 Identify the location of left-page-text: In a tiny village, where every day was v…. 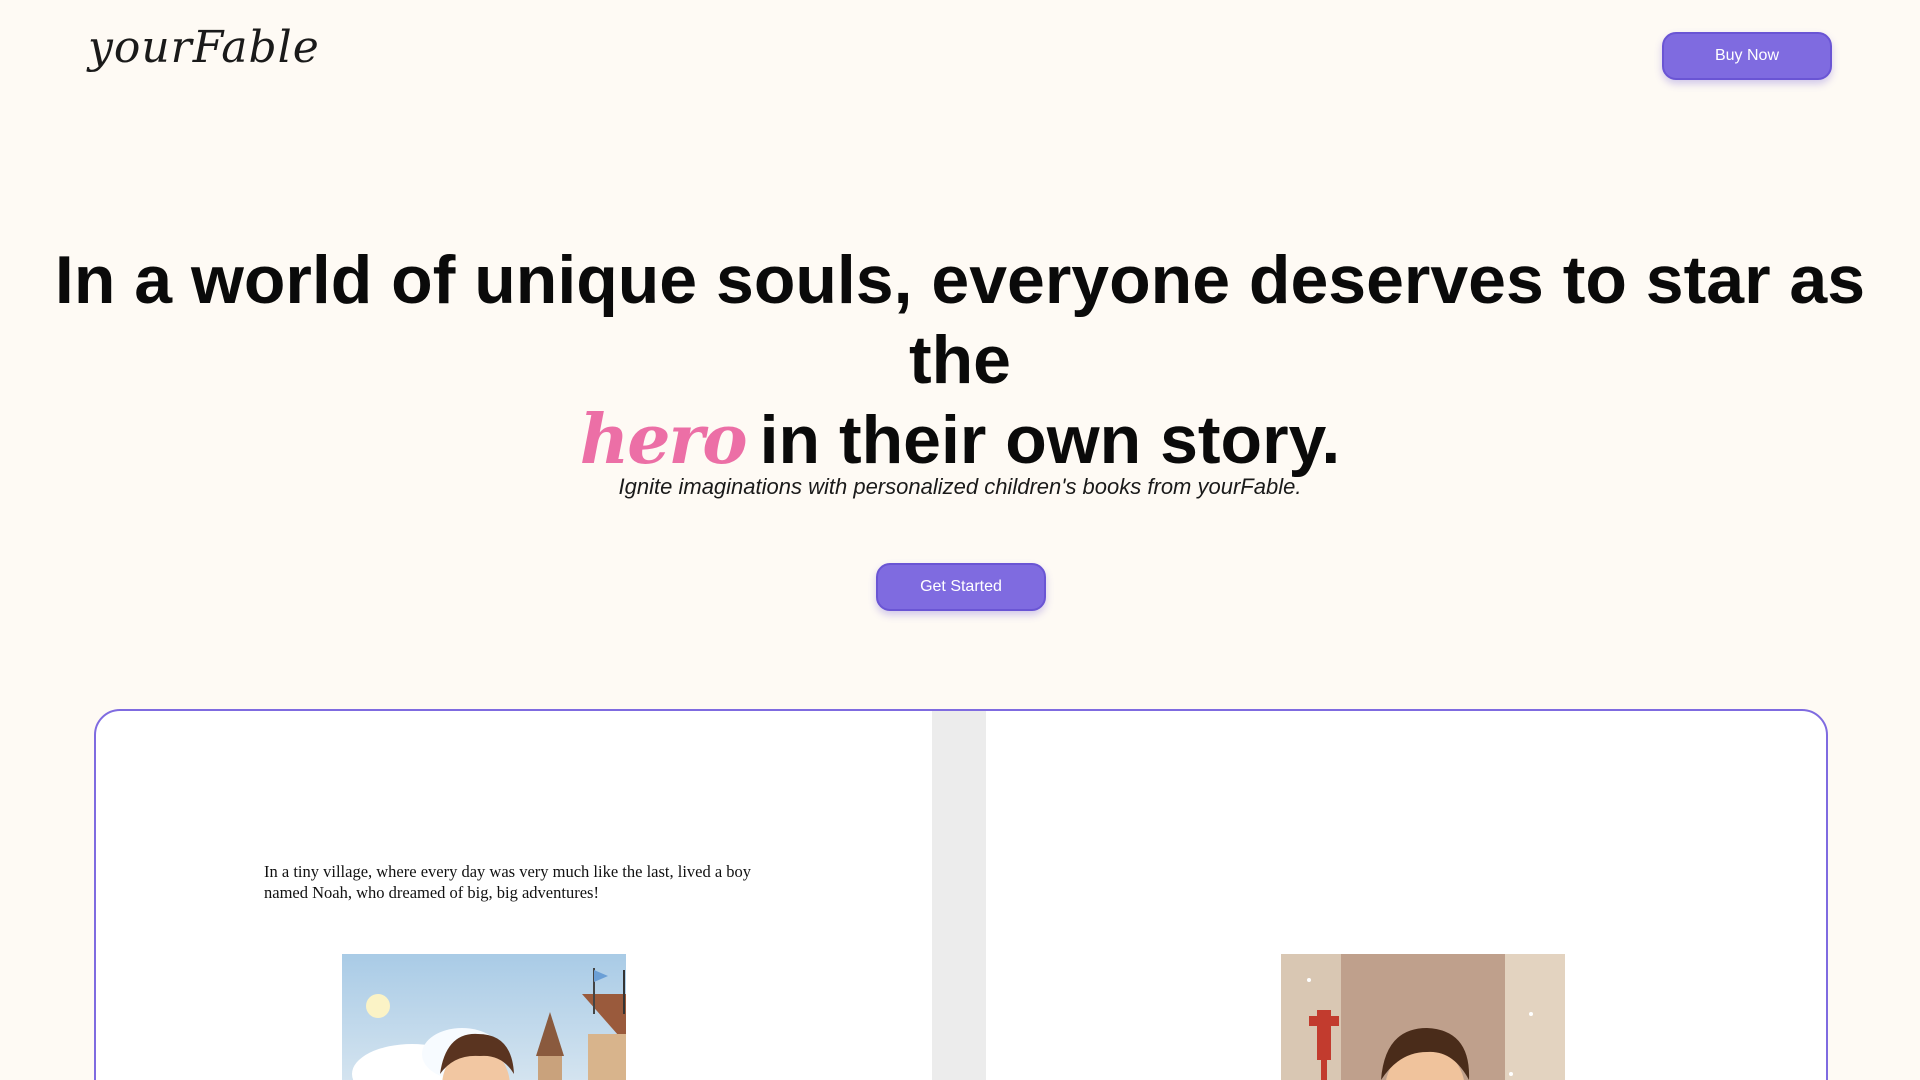
(508, 882).